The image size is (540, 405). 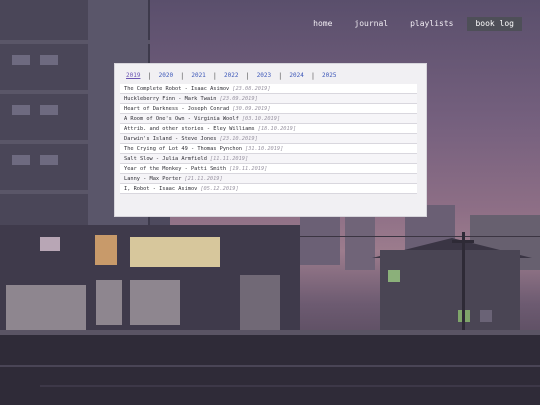 I want to click on year-tab-2021: 2021, so click(x=198, y=75).